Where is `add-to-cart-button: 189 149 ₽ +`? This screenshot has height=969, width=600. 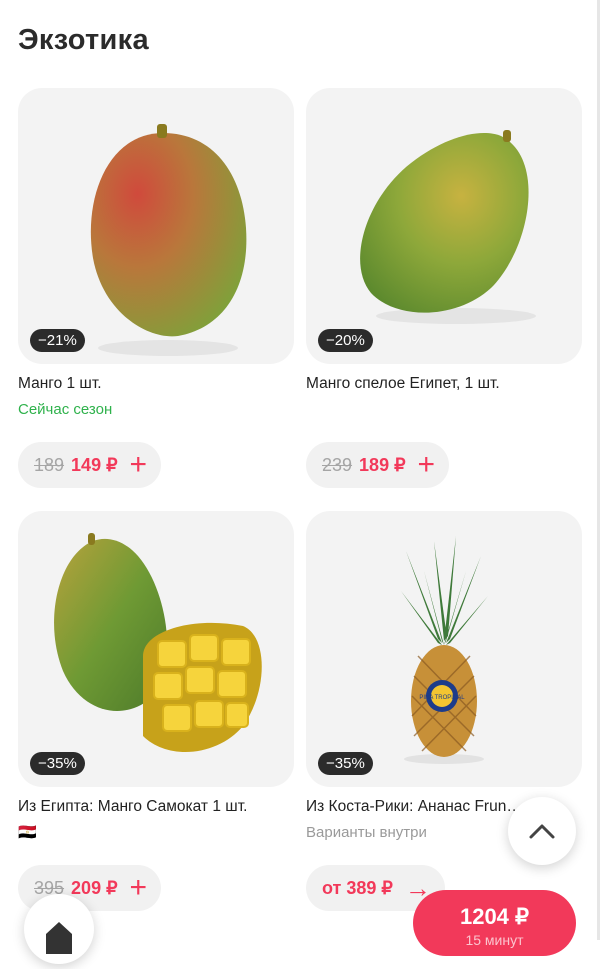
add-to-cart-button: 189 149 ₽ + is located at coordinates (90, 465).